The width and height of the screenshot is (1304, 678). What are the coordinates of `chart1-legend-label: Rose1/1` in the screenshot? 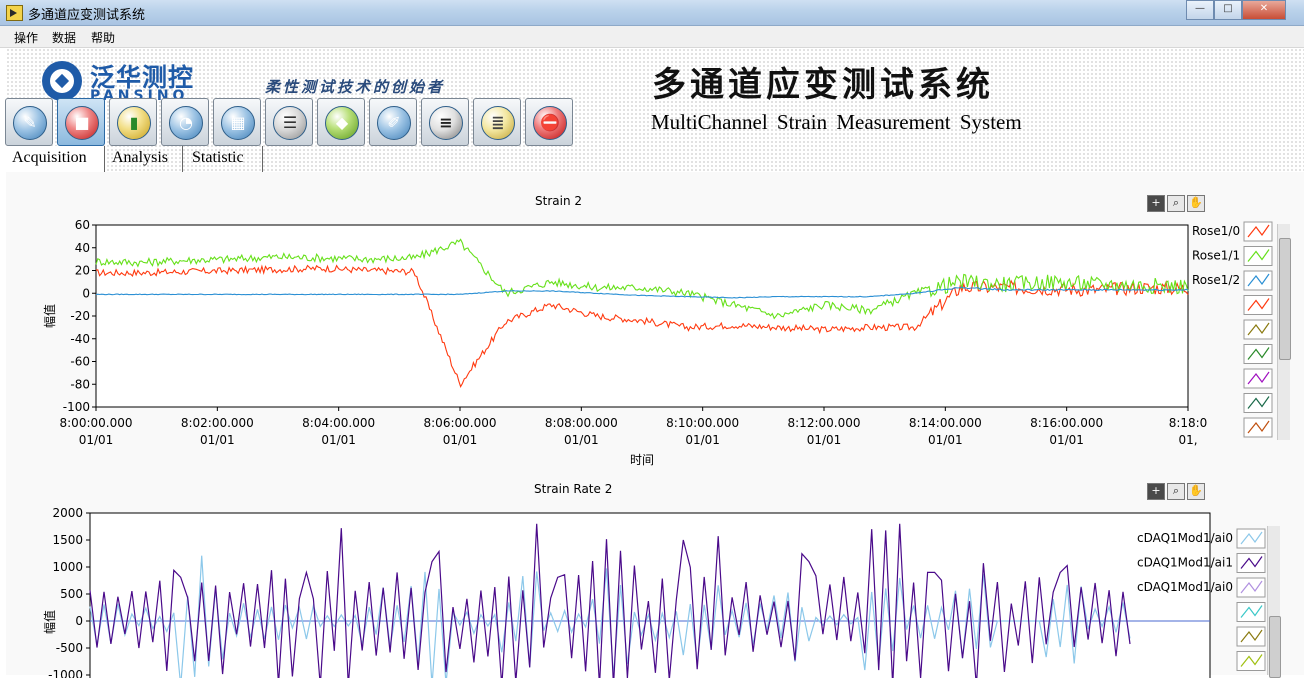 It's located at (1216, 256).